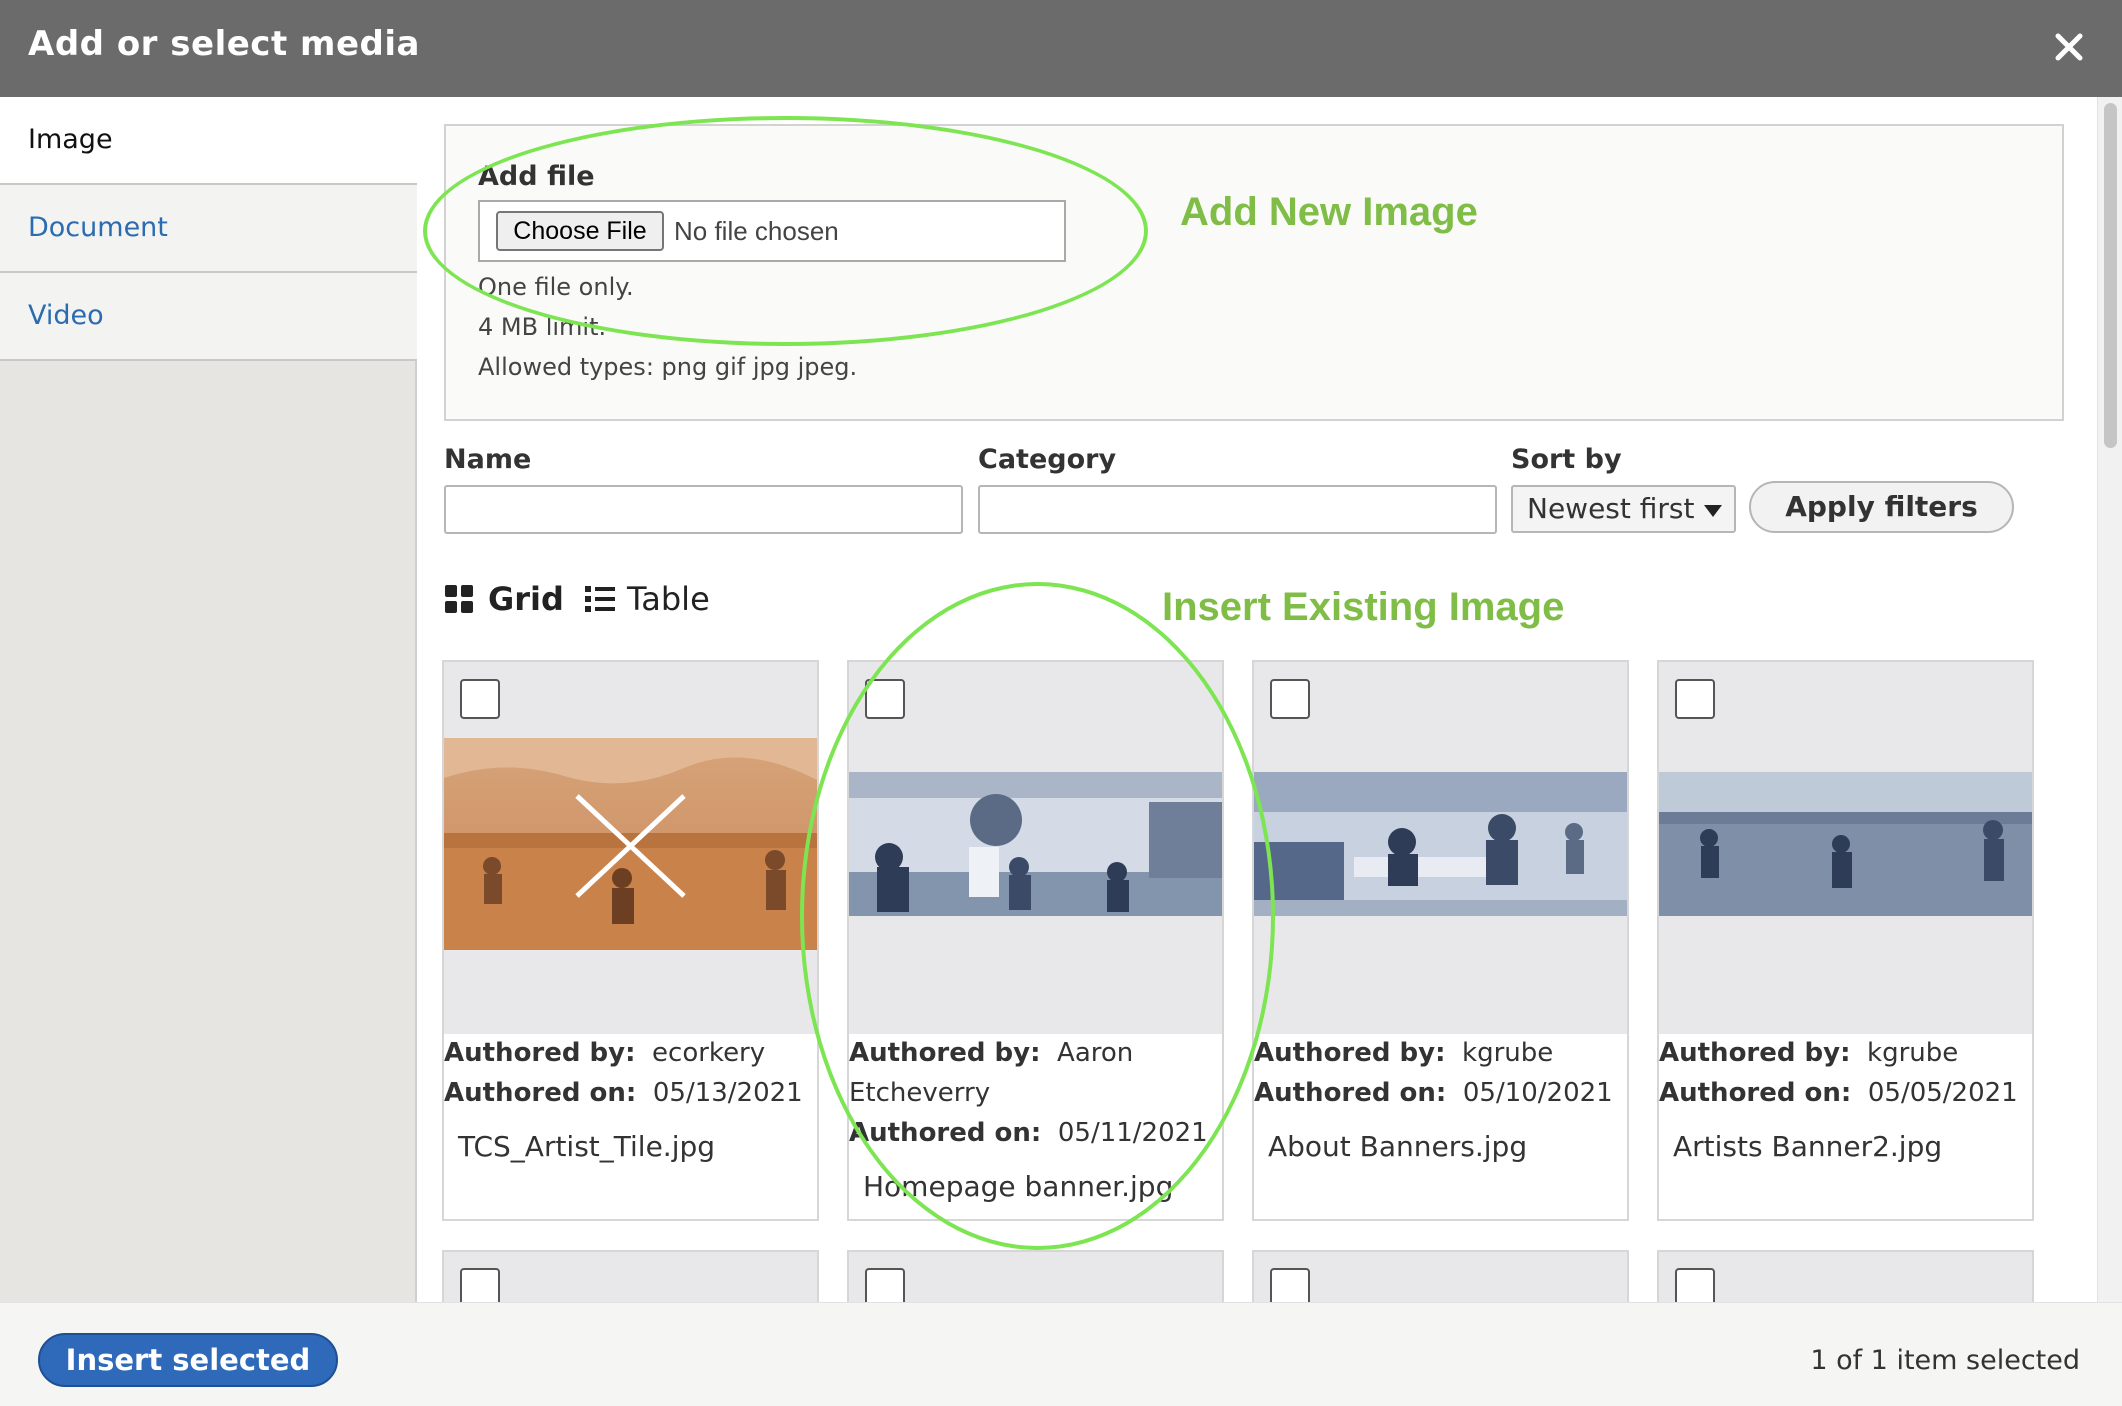 The height and width of the screenshot is (1406, 2122). What do you see at coordinates (1942, 1093) in the screenshot?
I see `authored-date: 05/05/2021` at bounding box center [1942, 1093].